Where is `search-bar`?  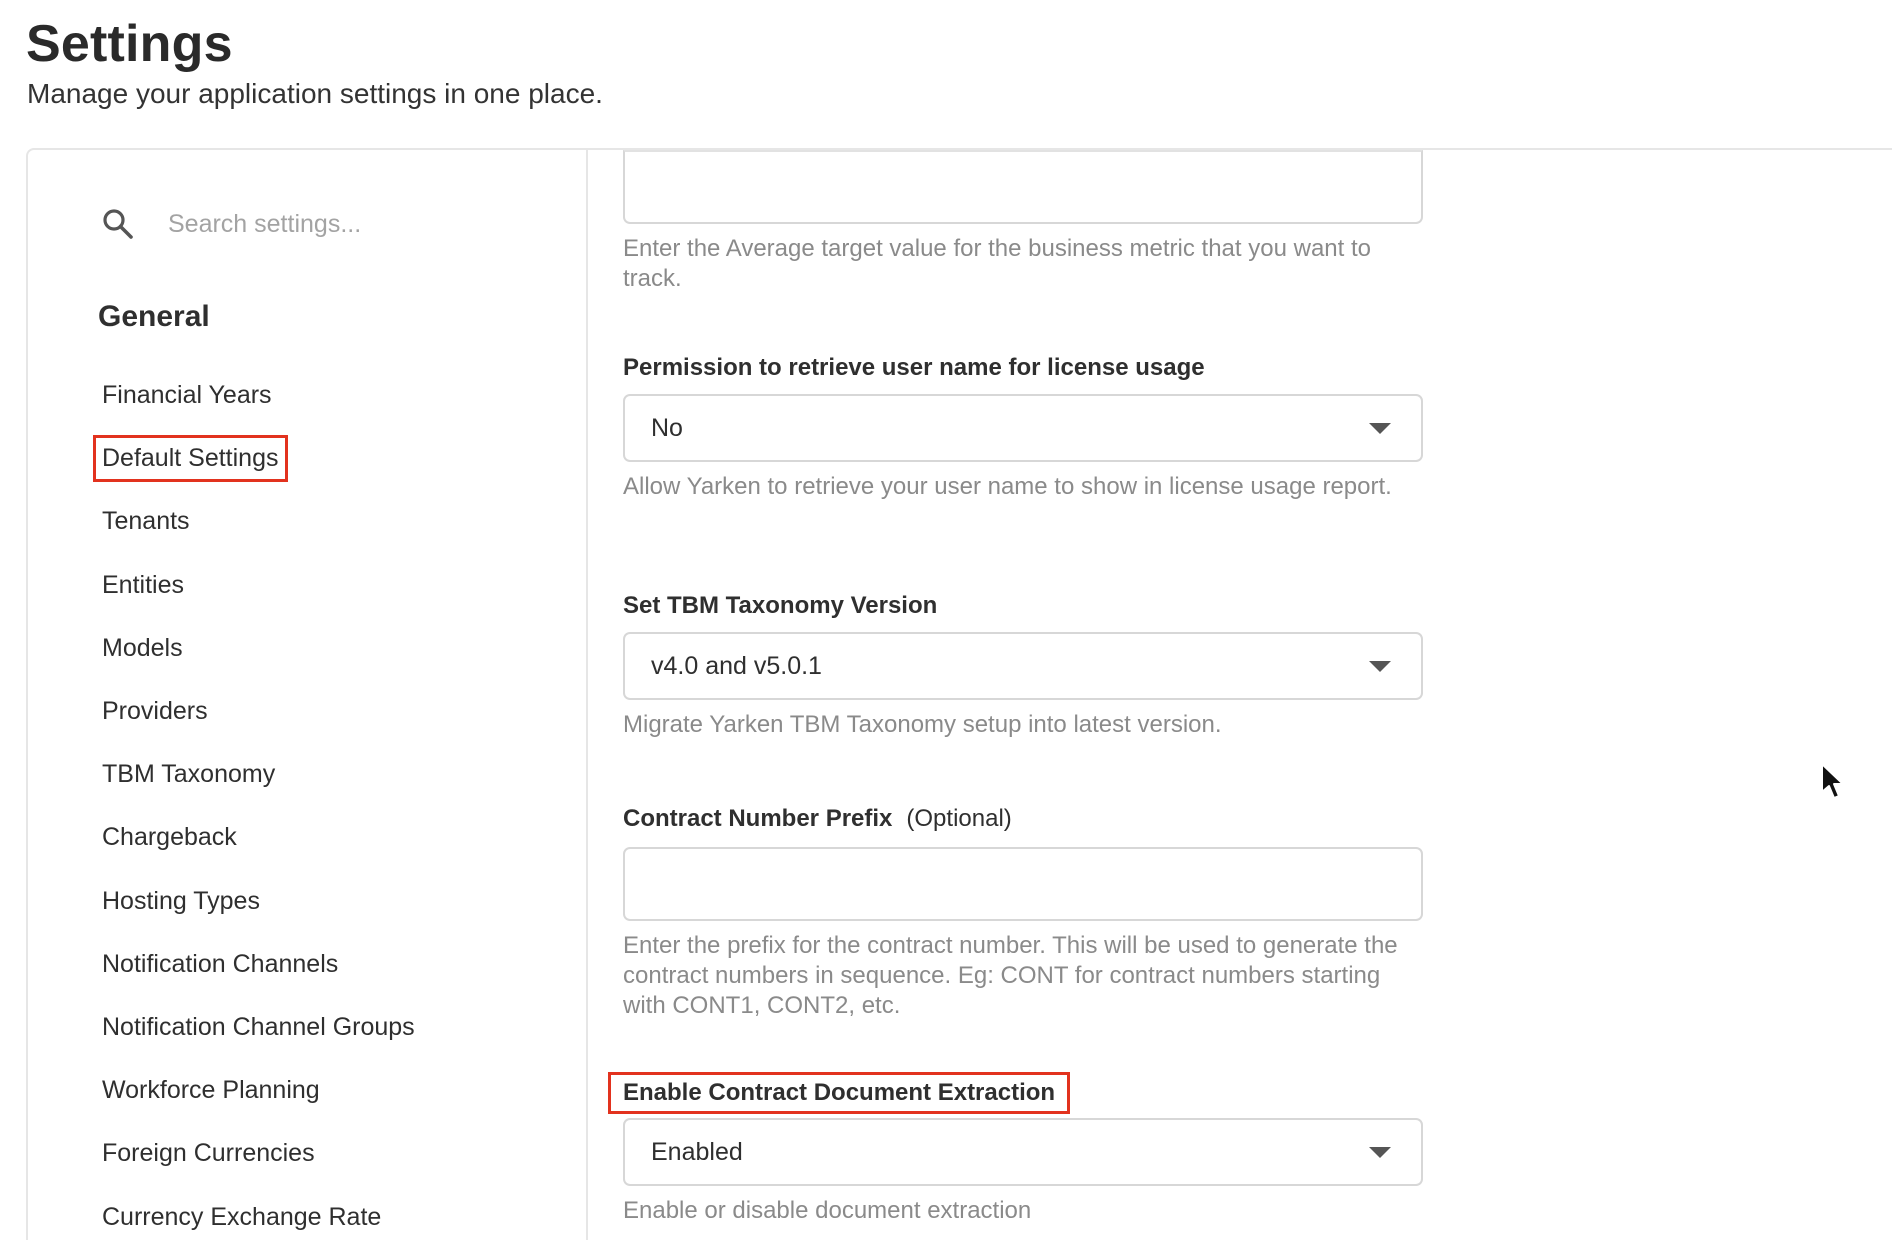 search-bar is located at coordinates (320, 224).